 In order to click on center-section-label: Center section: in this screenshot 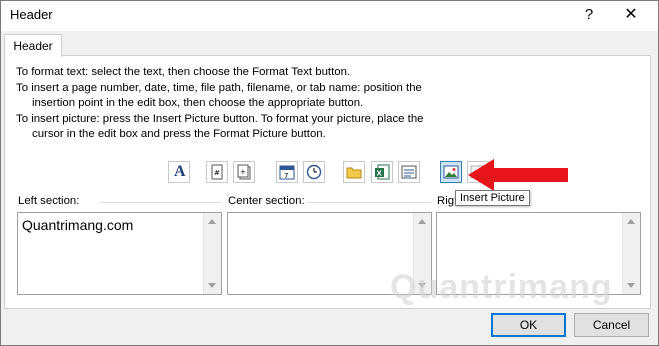, I will do `click(266, 201)`.